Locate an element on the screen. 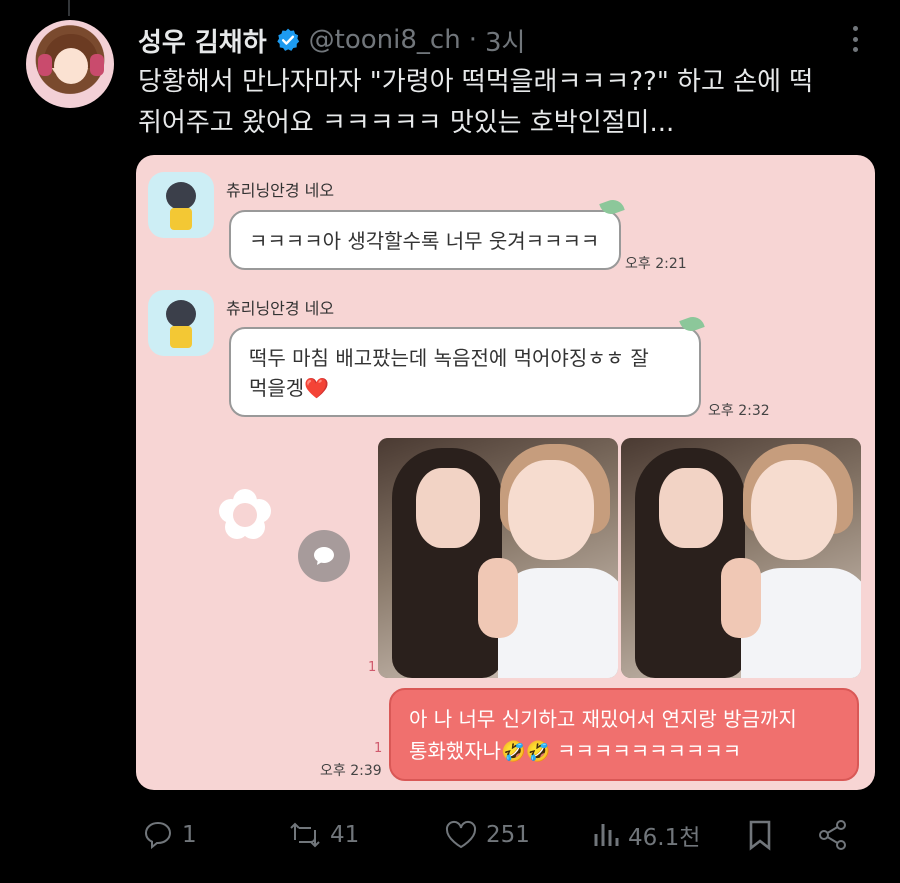 The image size is (900, 883). bookmark-button is located at coordinates (760, 835).